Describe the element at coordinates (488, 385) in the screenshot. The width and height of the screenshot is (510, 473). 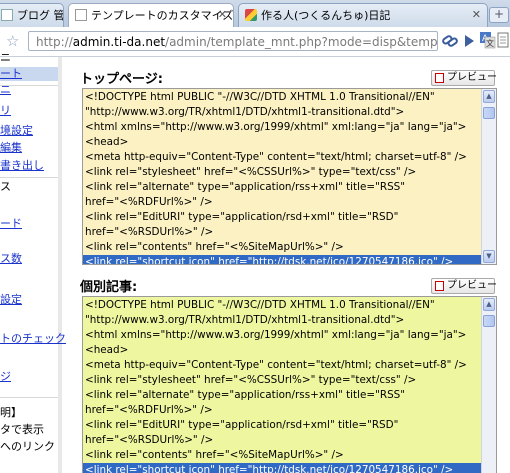
I see `vertical-scrollbar: ▲` at that location.